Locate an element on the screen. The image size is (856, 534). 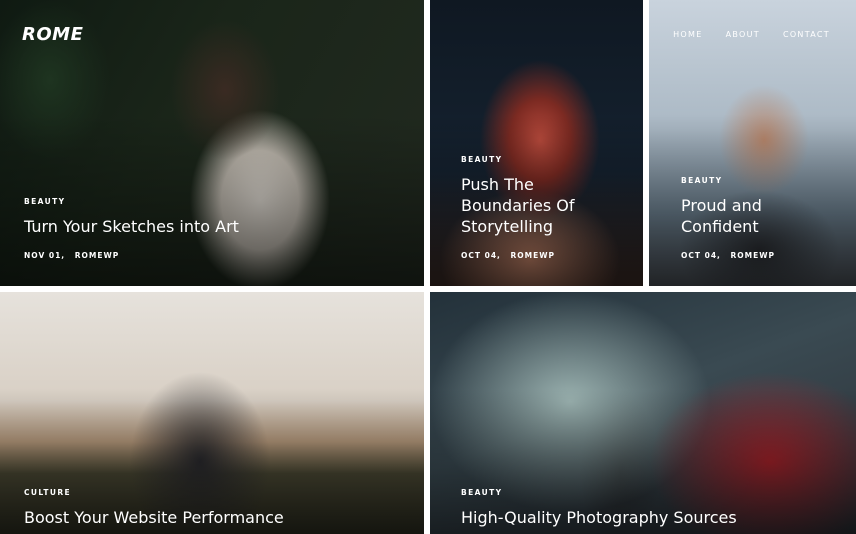
post-title: Boost Your Website Performance is located at coordinates (216, 517).